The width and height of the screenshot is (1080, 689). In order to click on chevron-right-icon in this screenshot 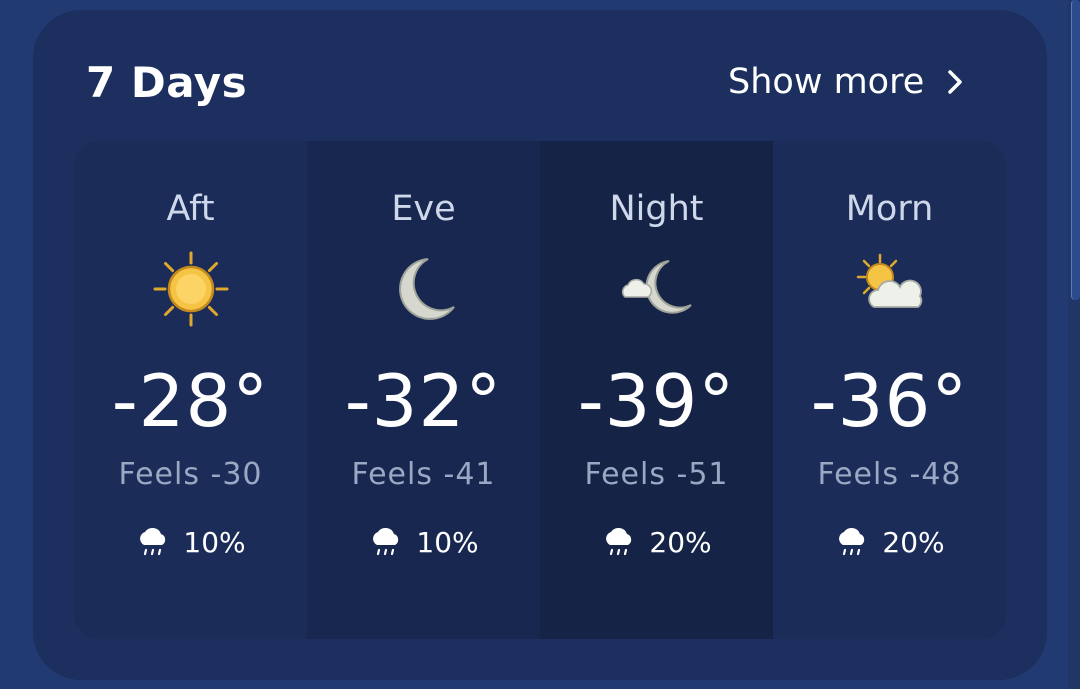, I will do `click(955, 82)`.